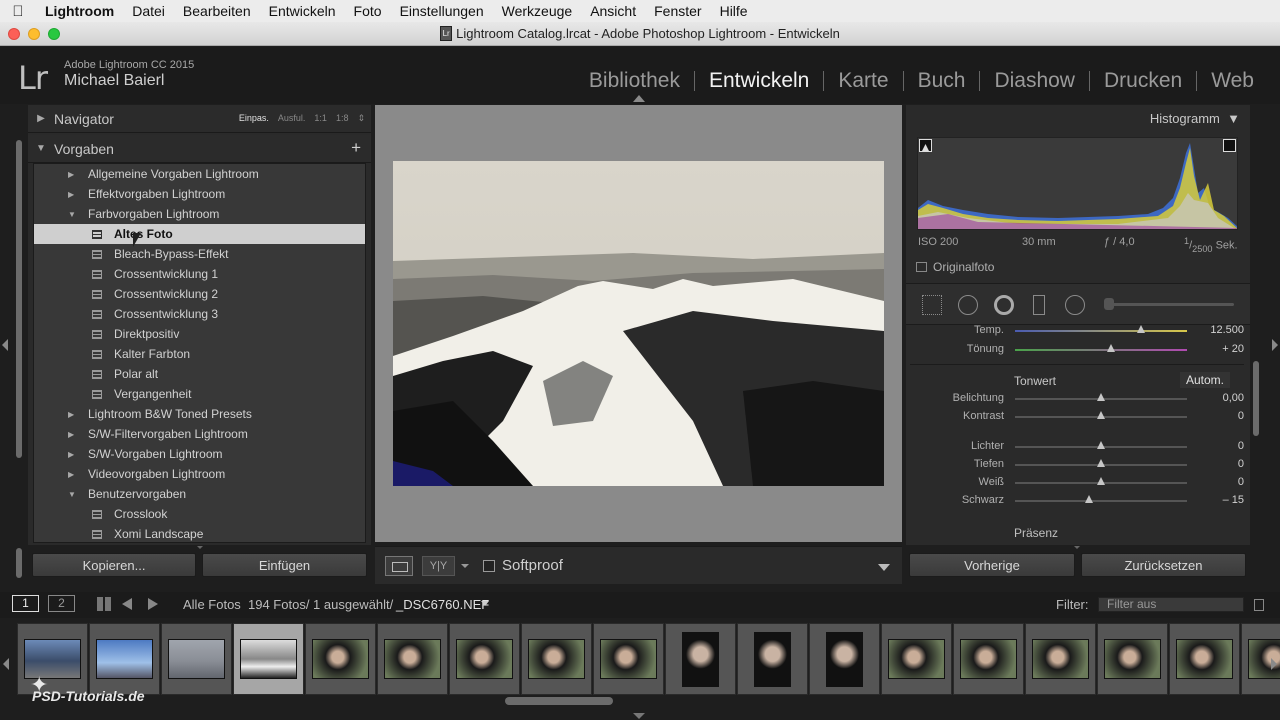  What do you see at coordinates (1204, 380) in the screenshot?
I see `auto-tone-button: Autom.` at bounding box center [1204, 380].